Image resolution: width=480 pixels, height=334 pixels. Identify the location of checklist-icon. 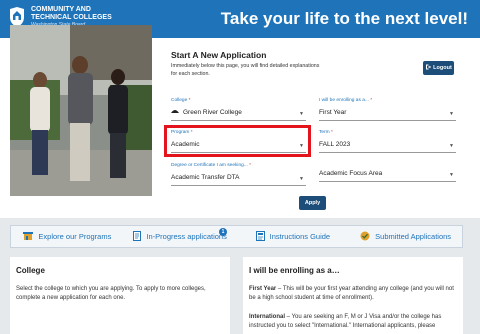
(365, 237).